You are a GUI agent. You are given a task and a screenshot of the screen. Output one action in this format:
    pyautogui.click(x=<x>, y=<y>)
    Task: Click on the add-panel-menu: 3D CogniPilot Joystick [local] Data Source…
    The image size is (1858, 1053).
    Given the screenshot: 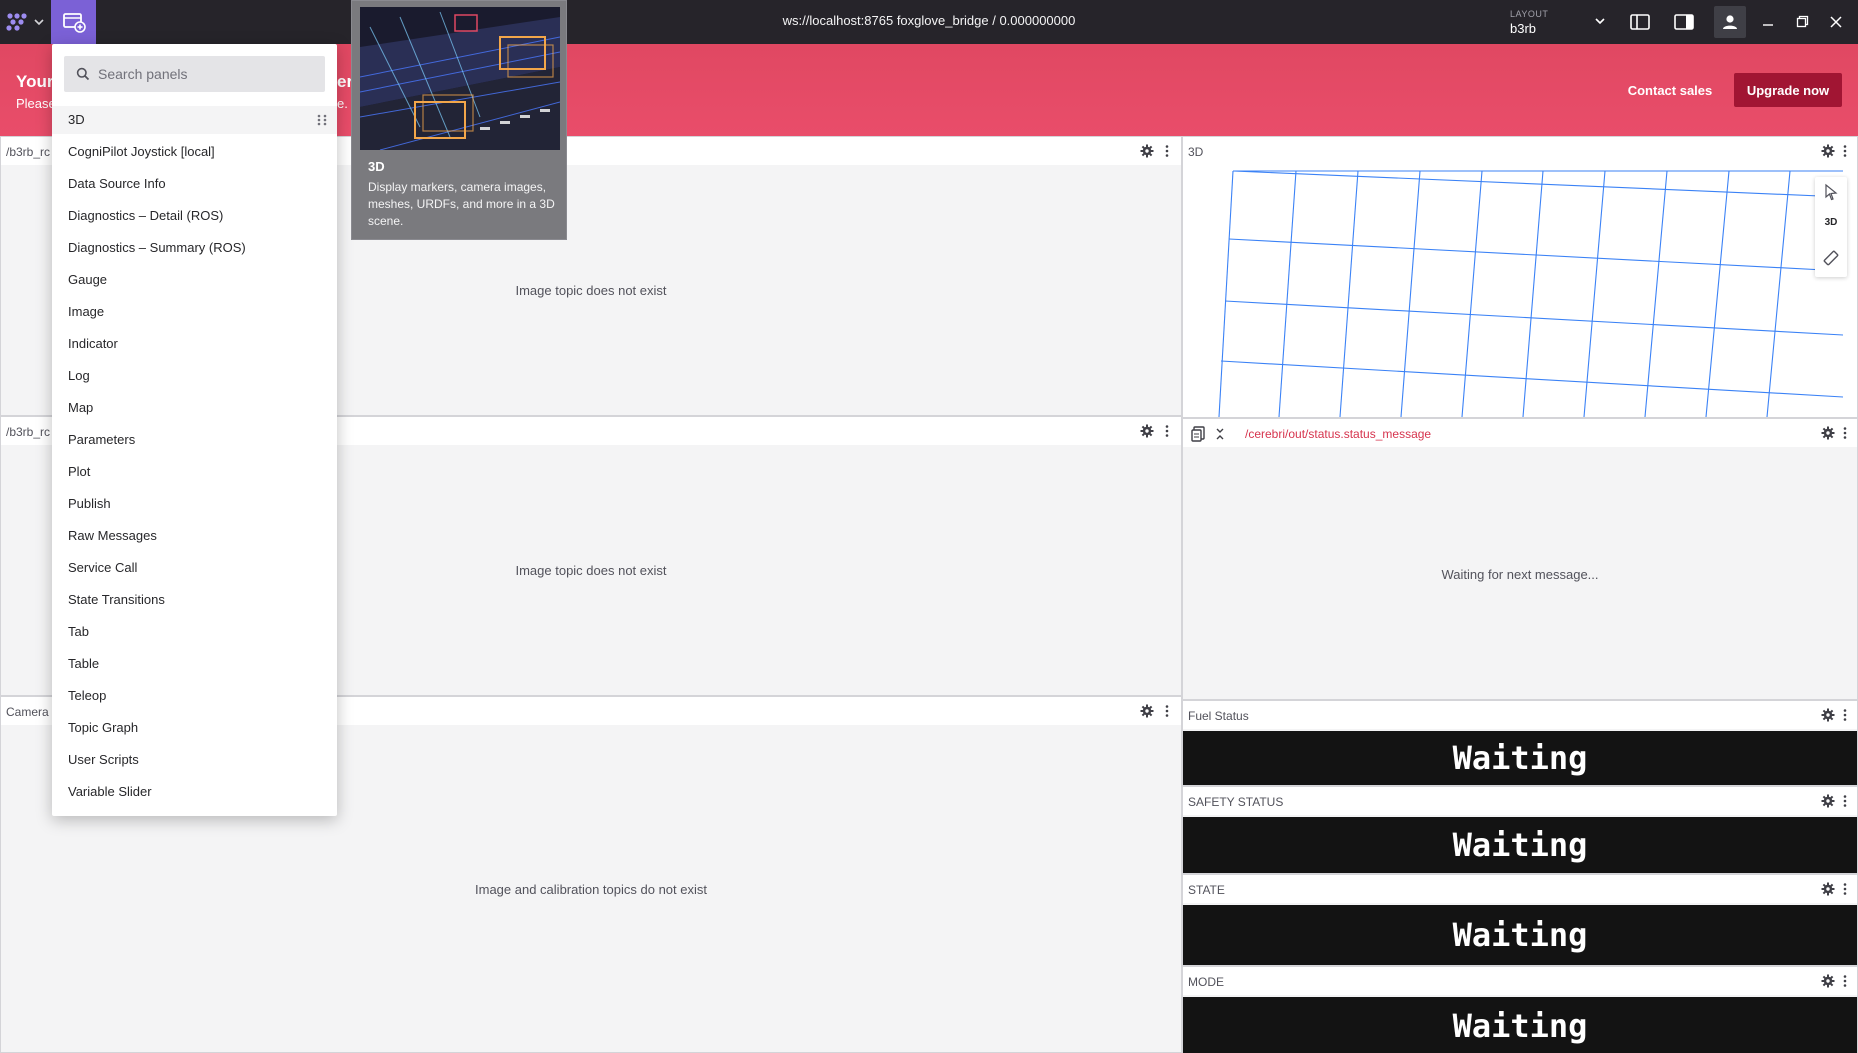 What is the action you would take?
    pyautogui.click(x=194, y=430)
    